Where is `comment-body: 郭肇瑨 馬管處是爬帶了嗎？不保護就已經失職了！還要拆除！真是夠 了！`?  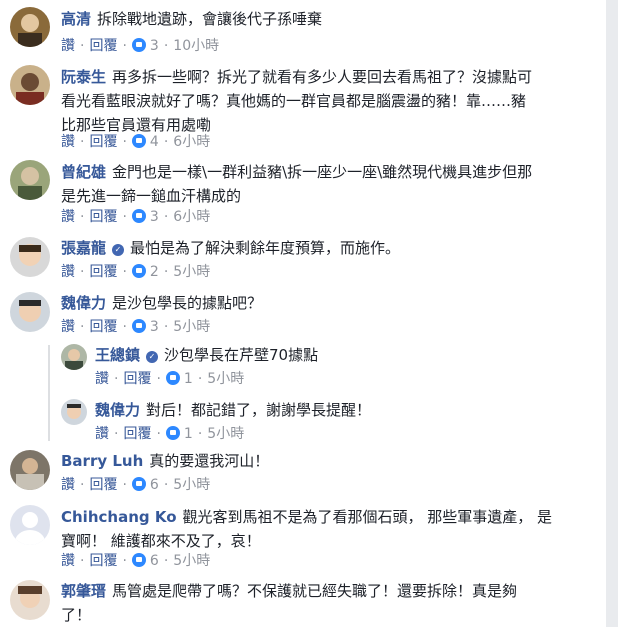
comment-body: 郭肇瑨 馬管處是爬帶了嗎？不保護就已經失職了！還要拆除！真是夠 了！ is located at coordinates (289, 603).